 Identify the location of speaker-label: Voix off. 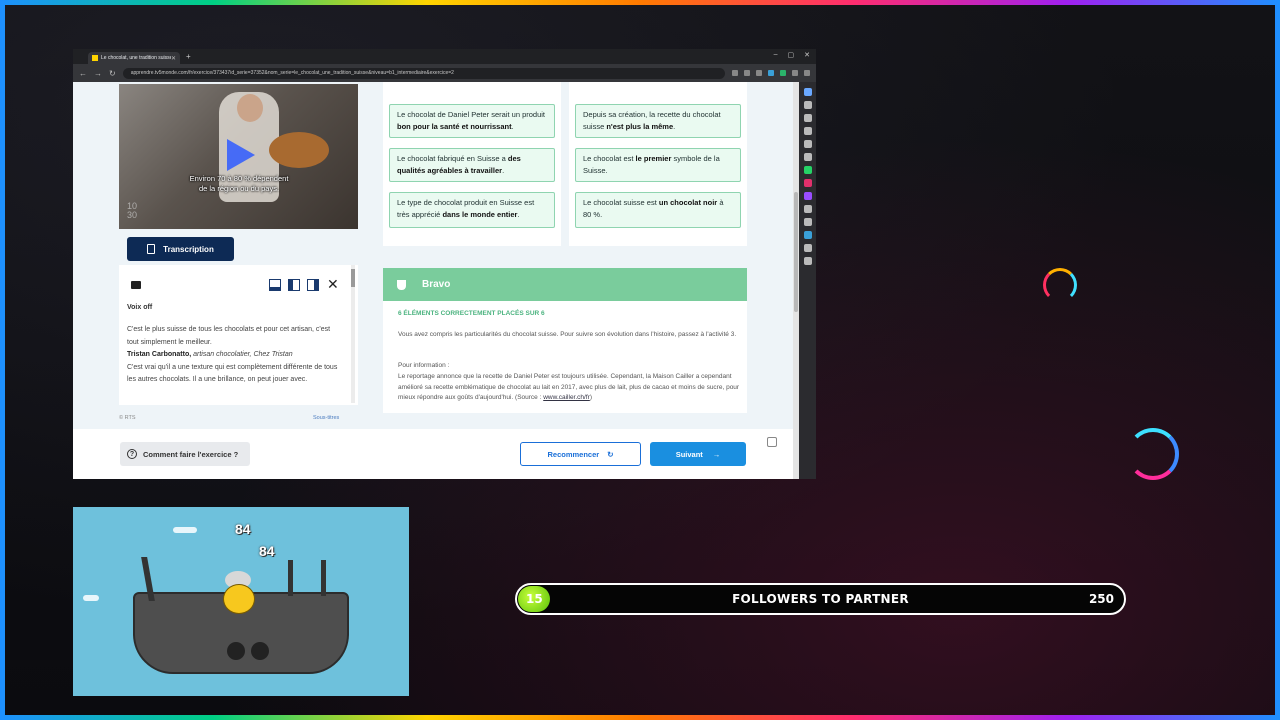
(140, 307).